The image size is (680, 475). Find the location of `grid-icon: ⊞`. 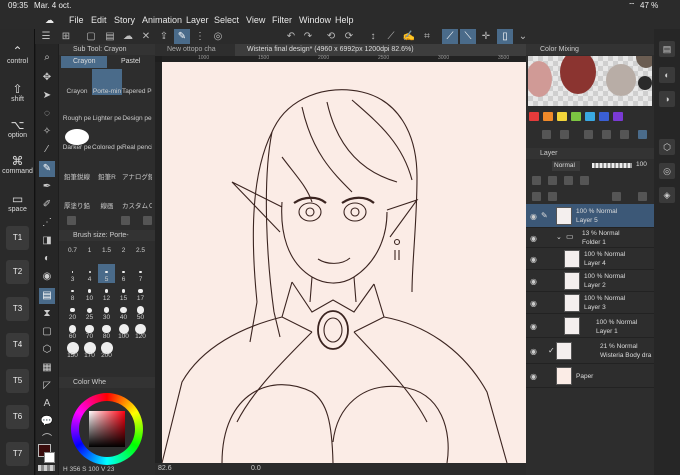

grid-icon: ⊞ is located at coordinates (66, 36).